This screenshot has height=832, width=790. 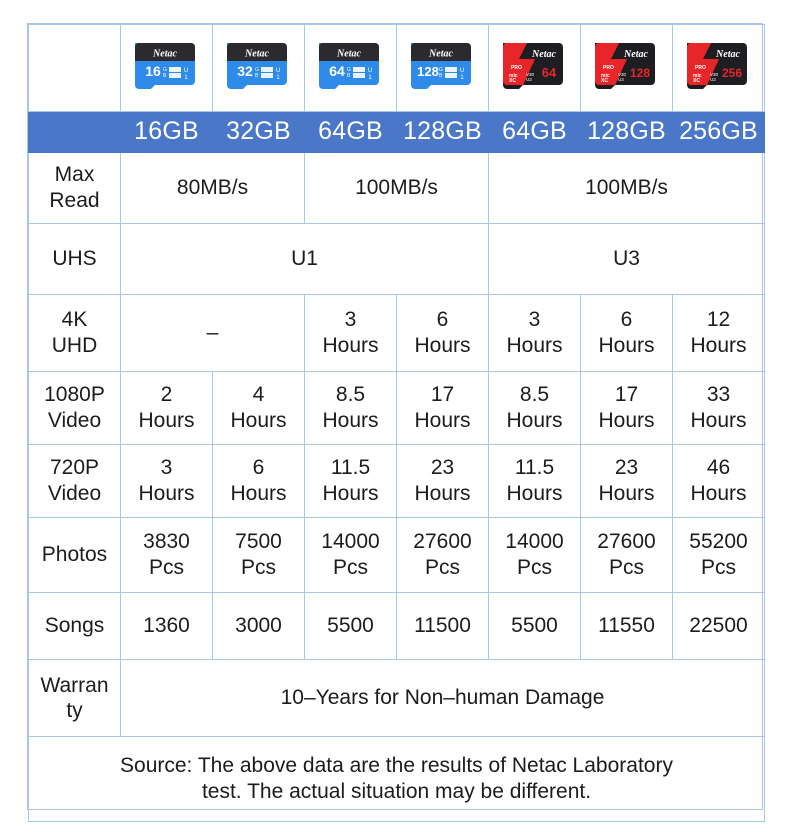 What do you see at coordinates (74, 698) in the screenshot?
I see `row-label-warranty: Warran ty` at bounding box center [74, 698].